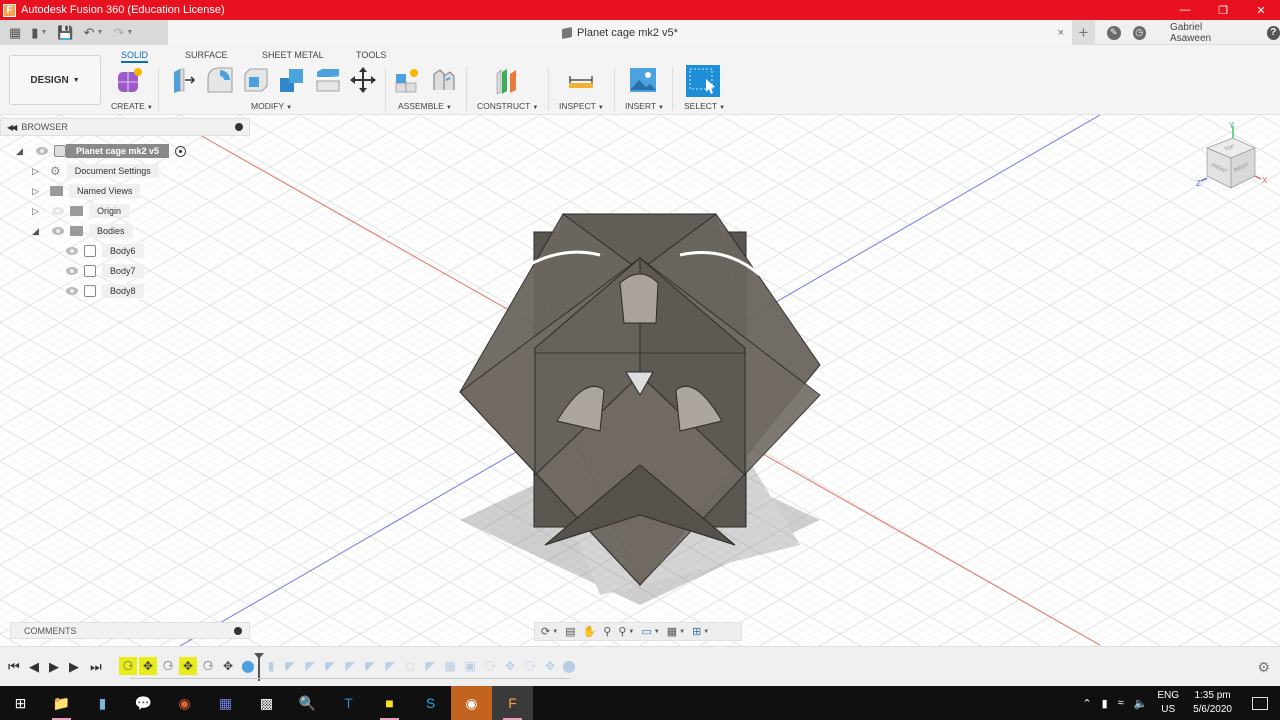 This screenshot has width=1280, height=720. What do you see at coordinates (12, 127) in the screenshot?
I see `collapse-browser-icon: ◀◀` at bounding box center [12, 127].